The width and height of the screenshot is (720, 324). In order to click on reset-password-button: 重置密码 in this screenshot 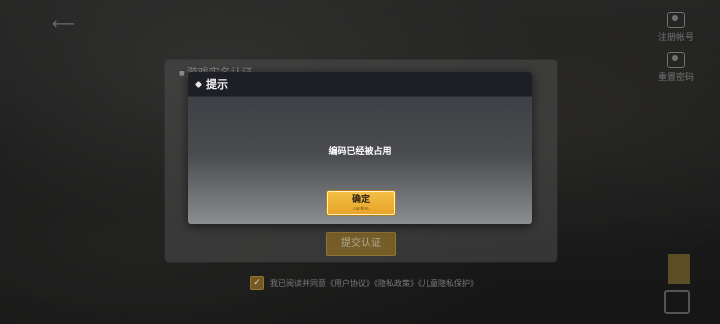, I will do `click(676, 67)`.